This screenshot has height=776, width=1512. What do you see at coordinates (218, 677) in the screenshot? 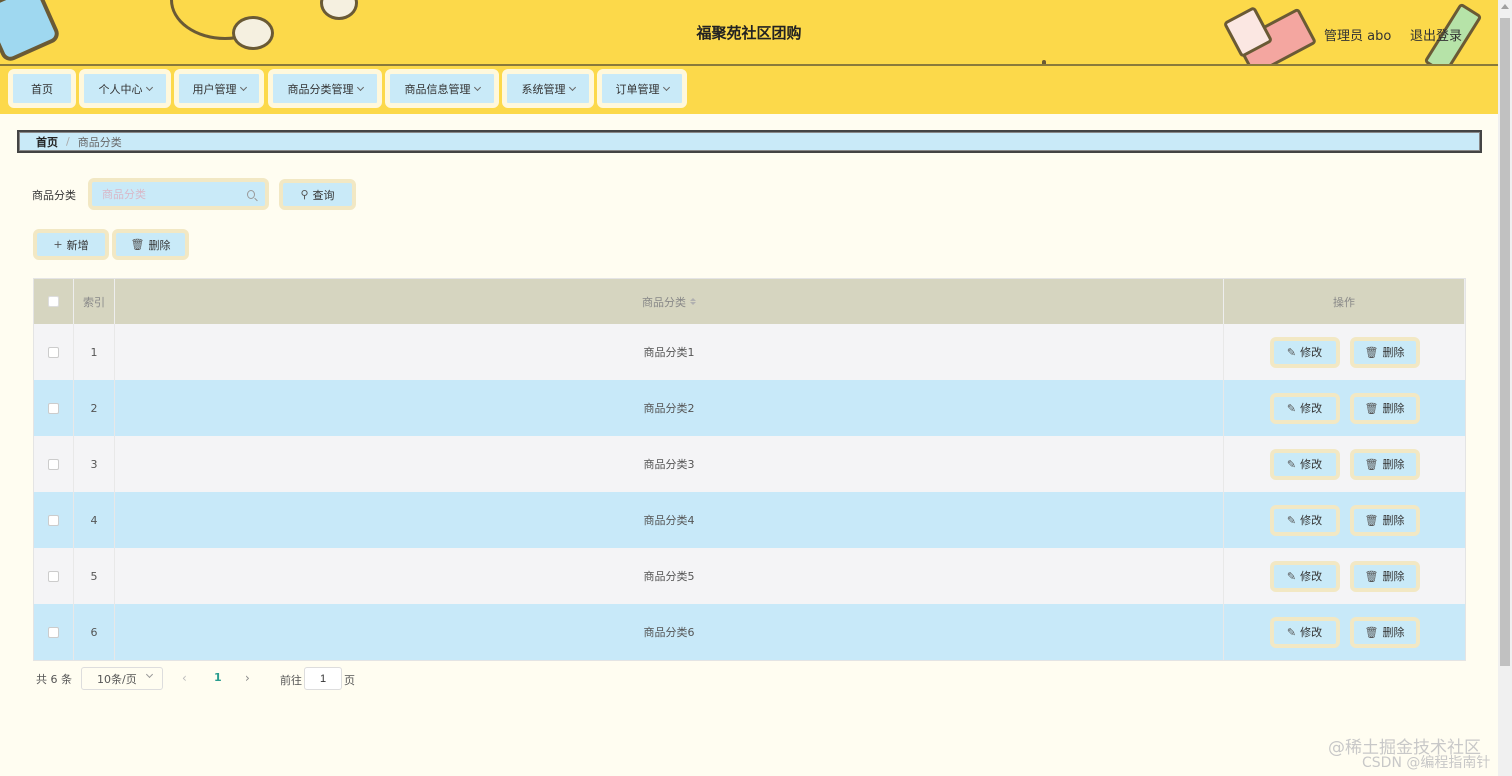
I see `current-page-number: 1` at bounding box center [218, 677].